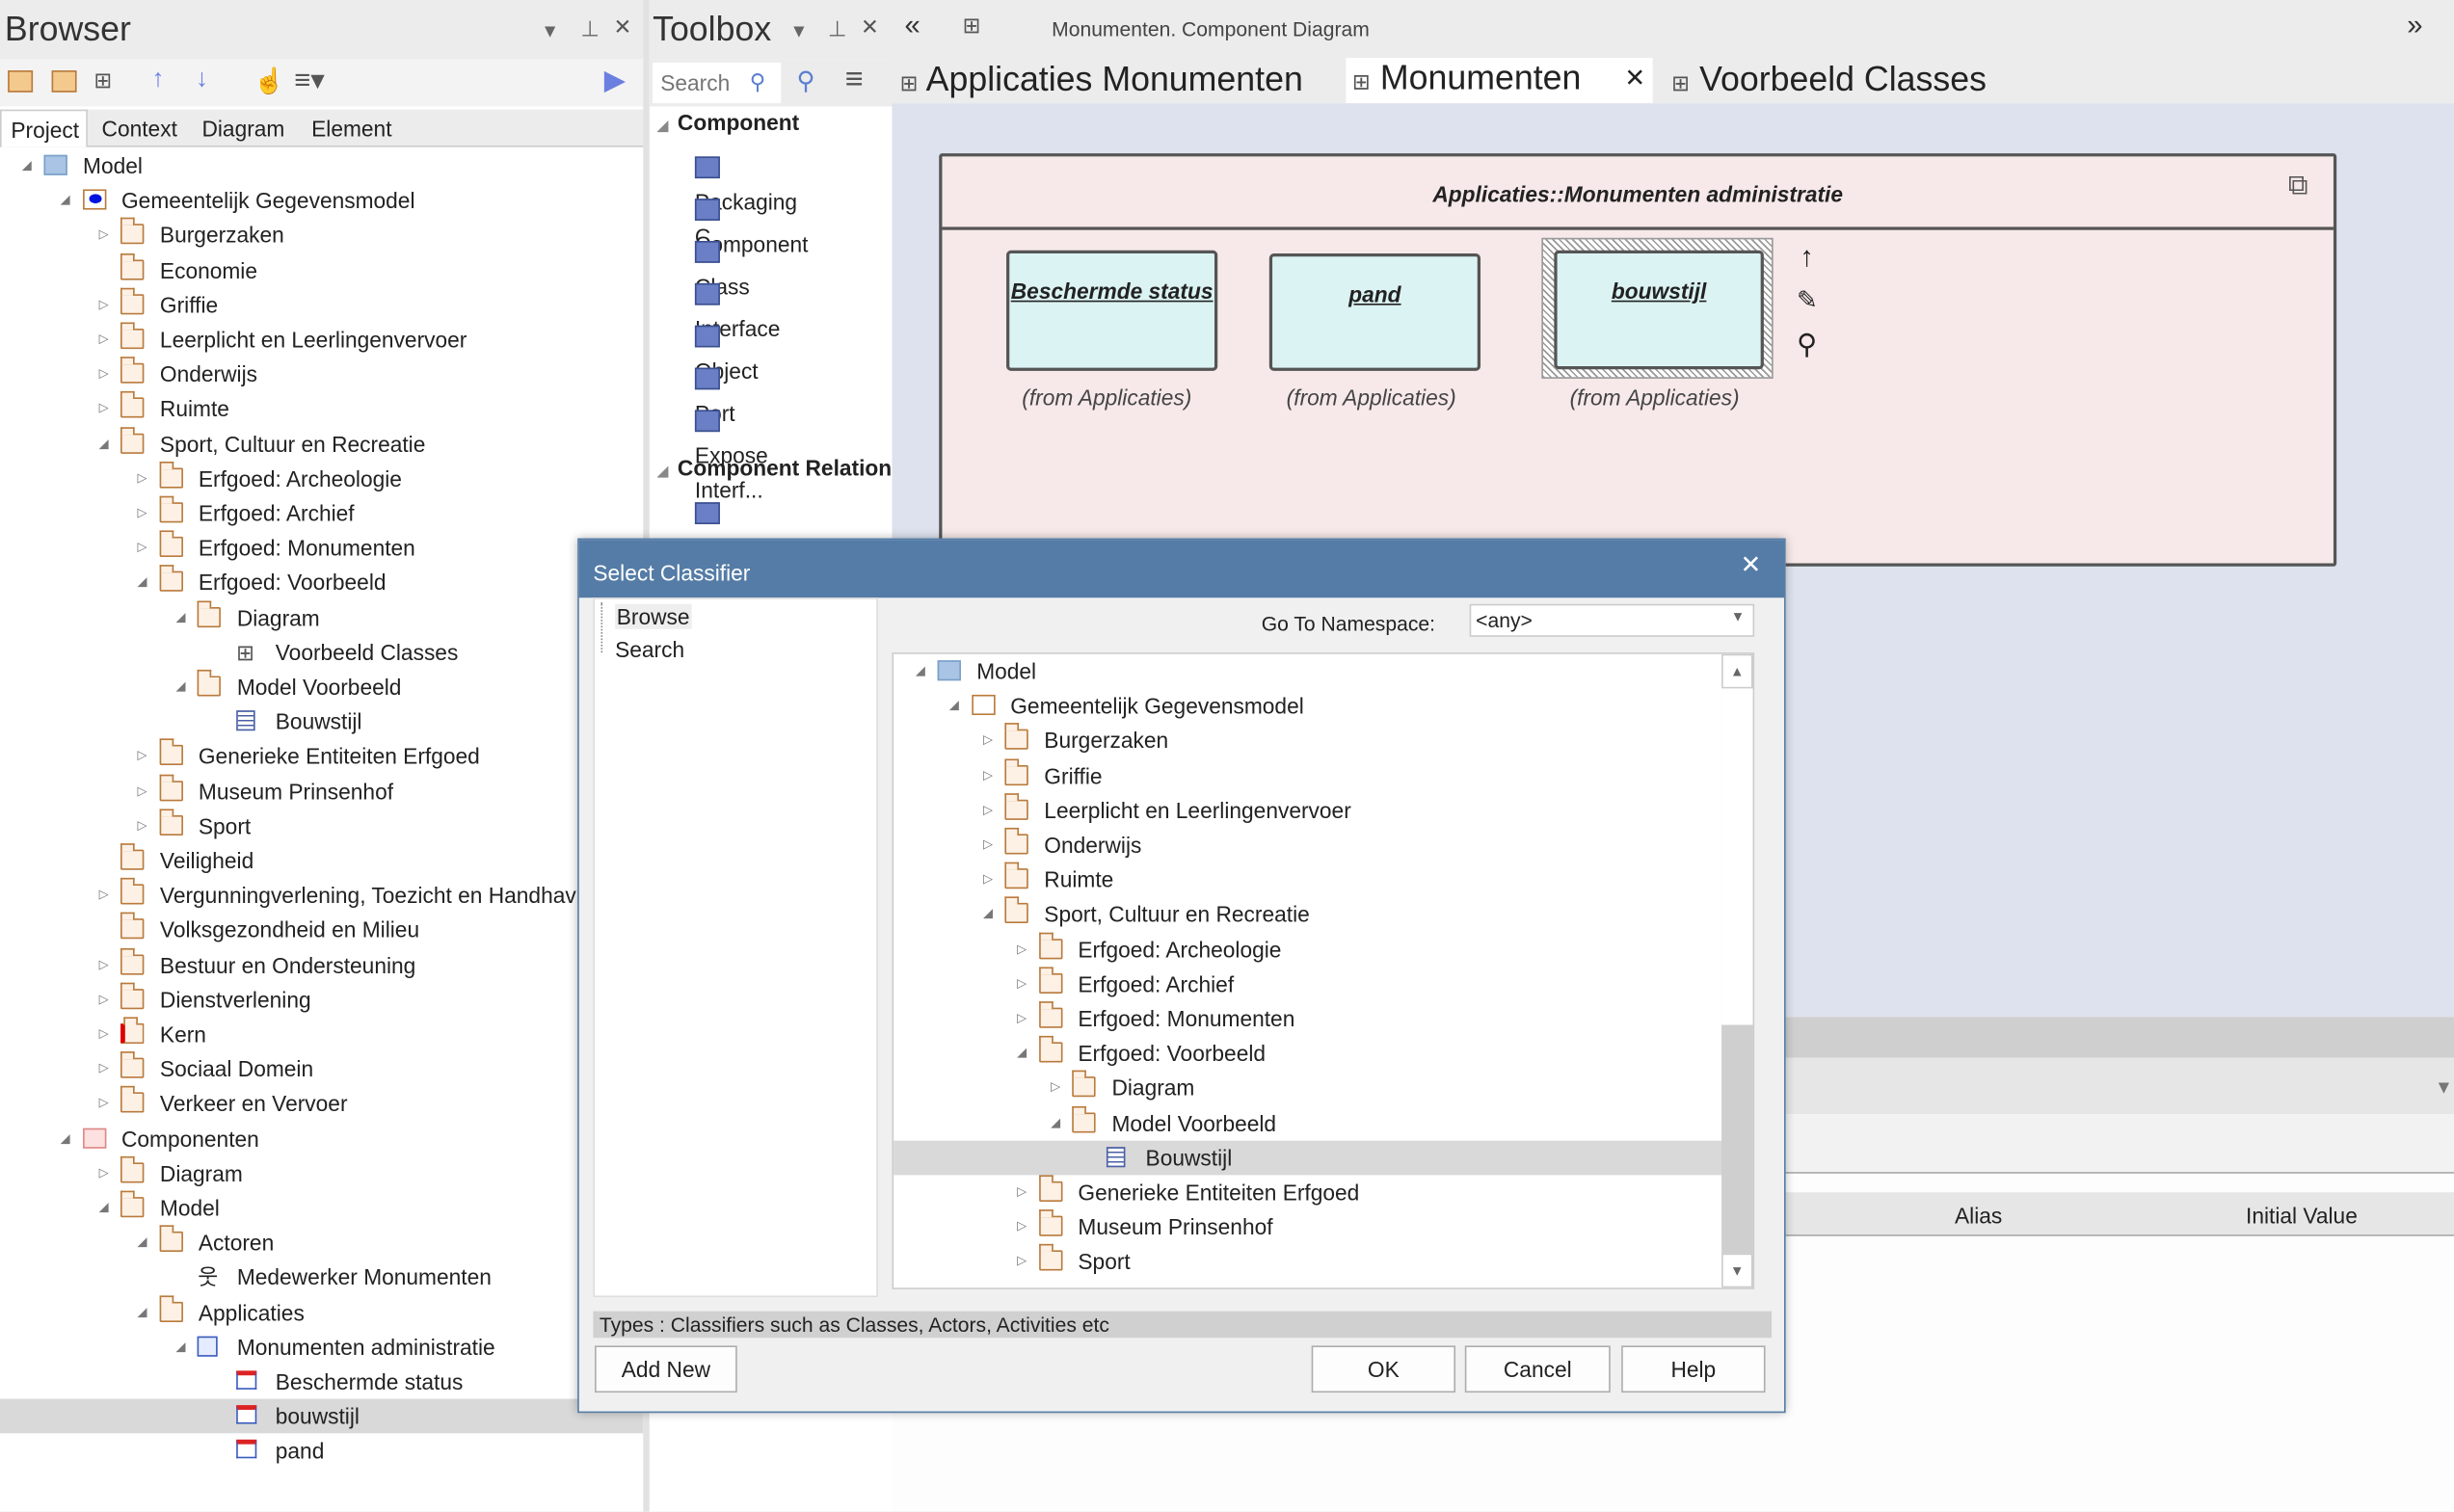 The height and width of the screenshot is (1512, 2454). What do you see at coordinates (321, 269) in the screenshot?
I see `tree-item: Economie` at bounding box center [321, 269].